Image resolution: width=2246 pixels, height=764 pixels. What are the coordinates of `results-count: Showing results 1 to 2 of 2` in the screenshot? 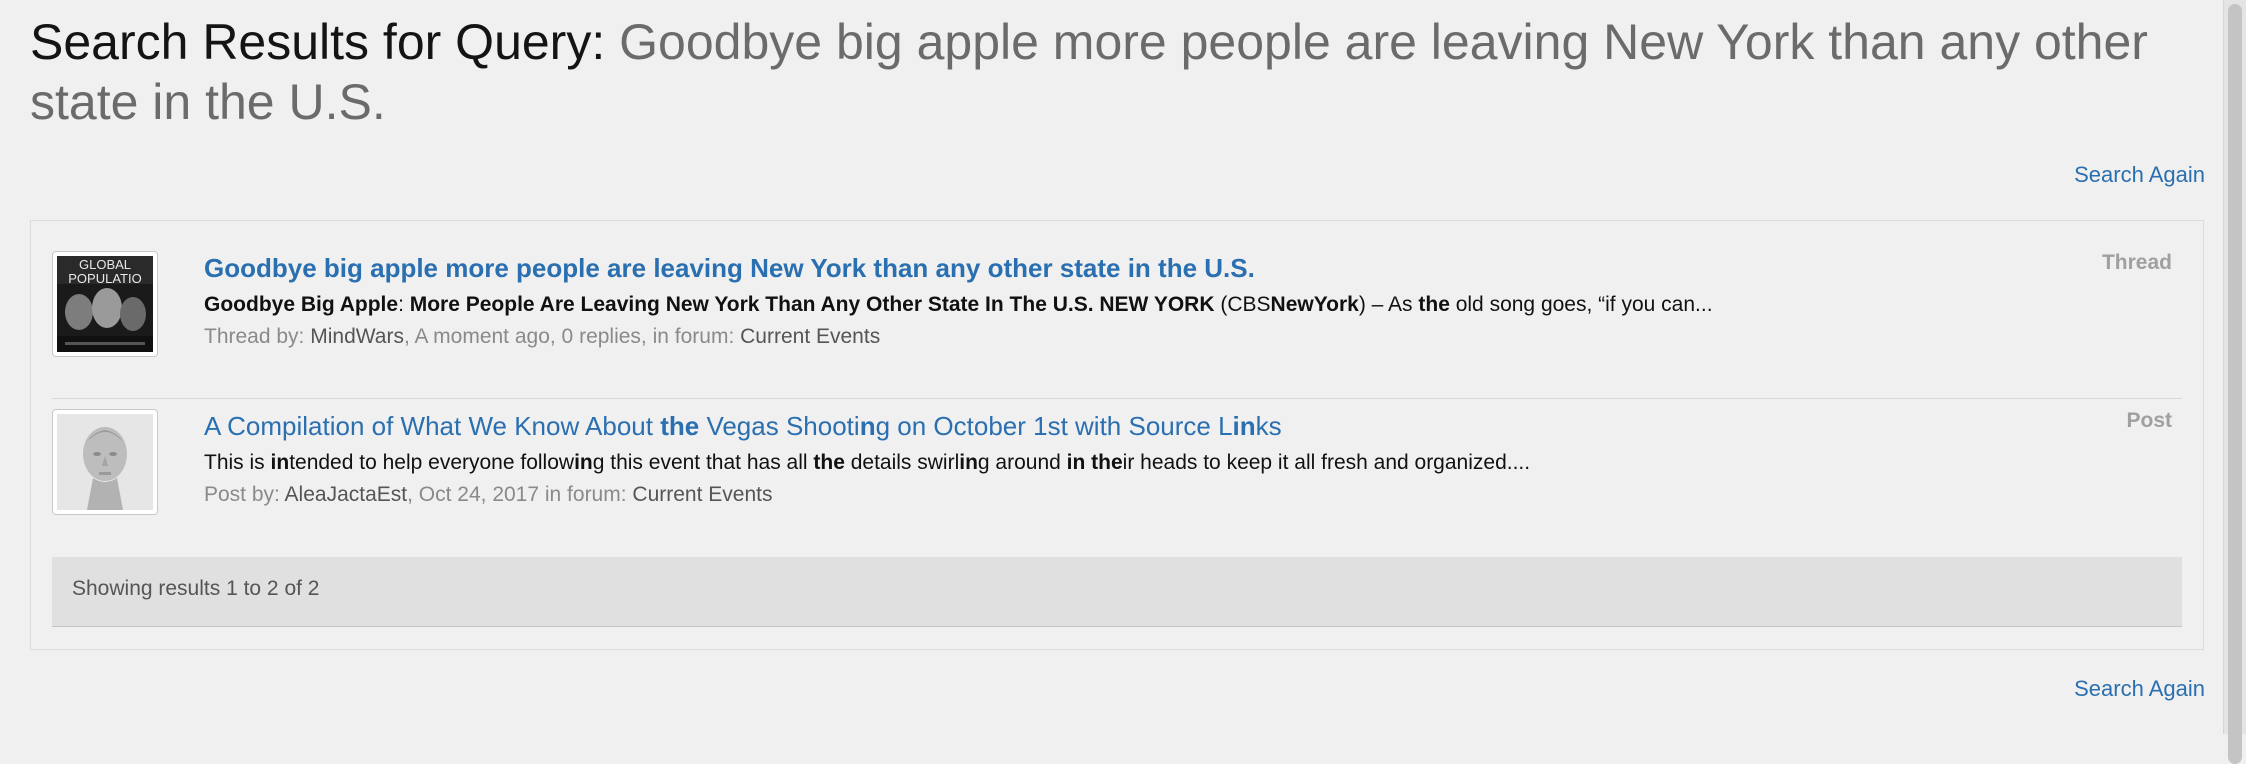 It's located at (196, 588).